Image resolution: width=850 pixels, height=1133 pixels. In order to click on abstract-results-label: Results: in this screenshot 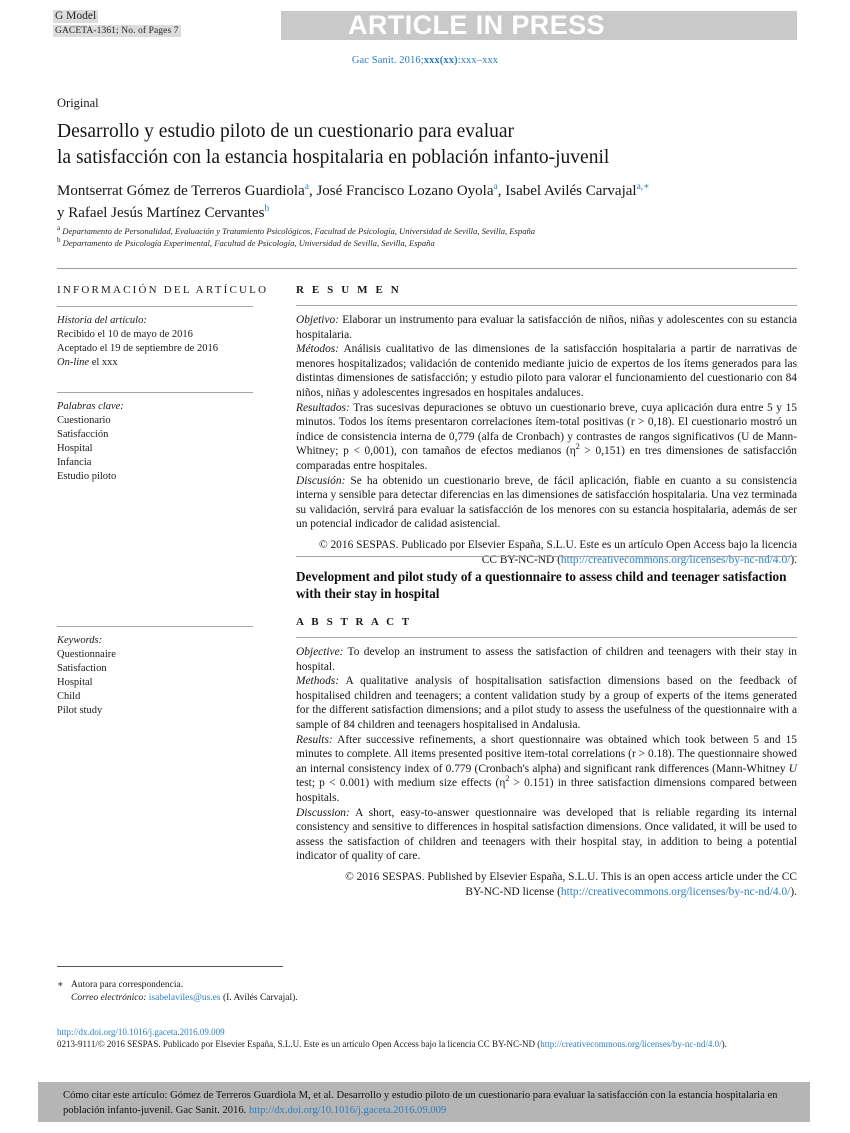, I will do `click(314, 739)`.